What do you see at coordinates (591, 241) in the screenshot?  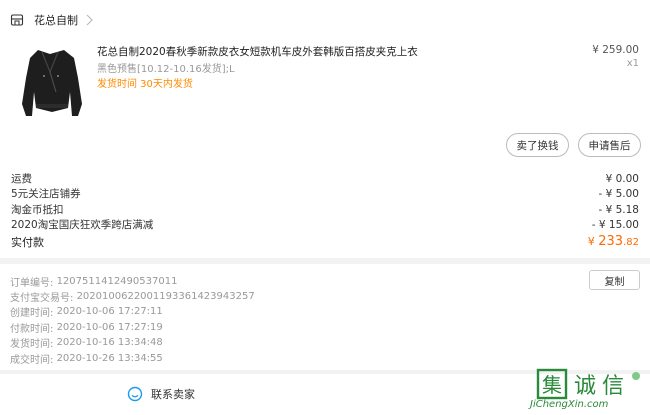 I see `total-currency: ¥` at bounding box center [591, 241].